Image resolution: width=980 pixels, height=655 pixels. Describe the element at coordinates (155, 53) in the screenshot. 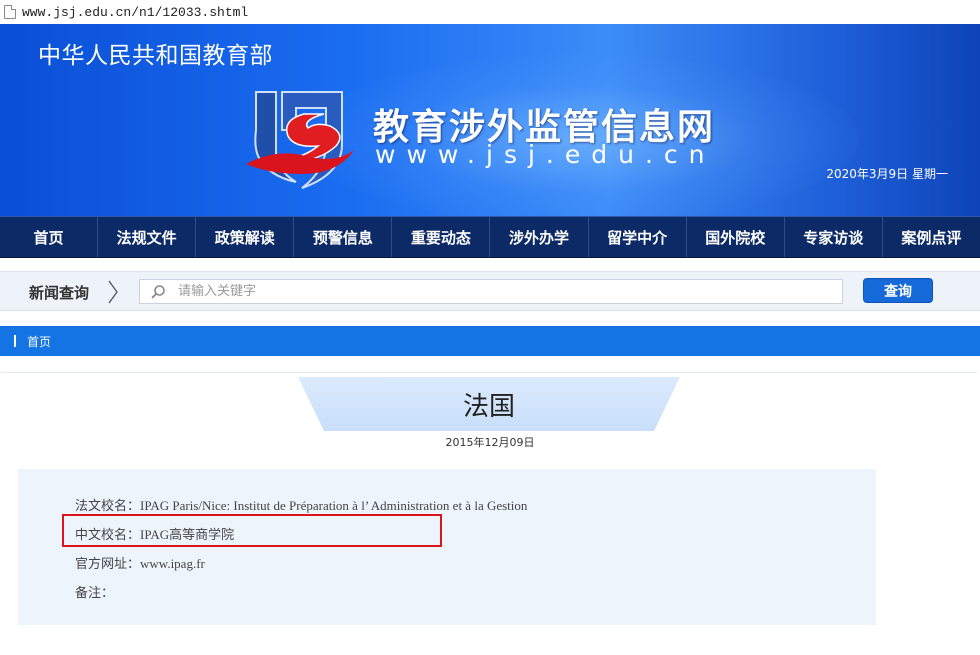

I see `ministry-name: 中华人民共和国教育部` at that location.